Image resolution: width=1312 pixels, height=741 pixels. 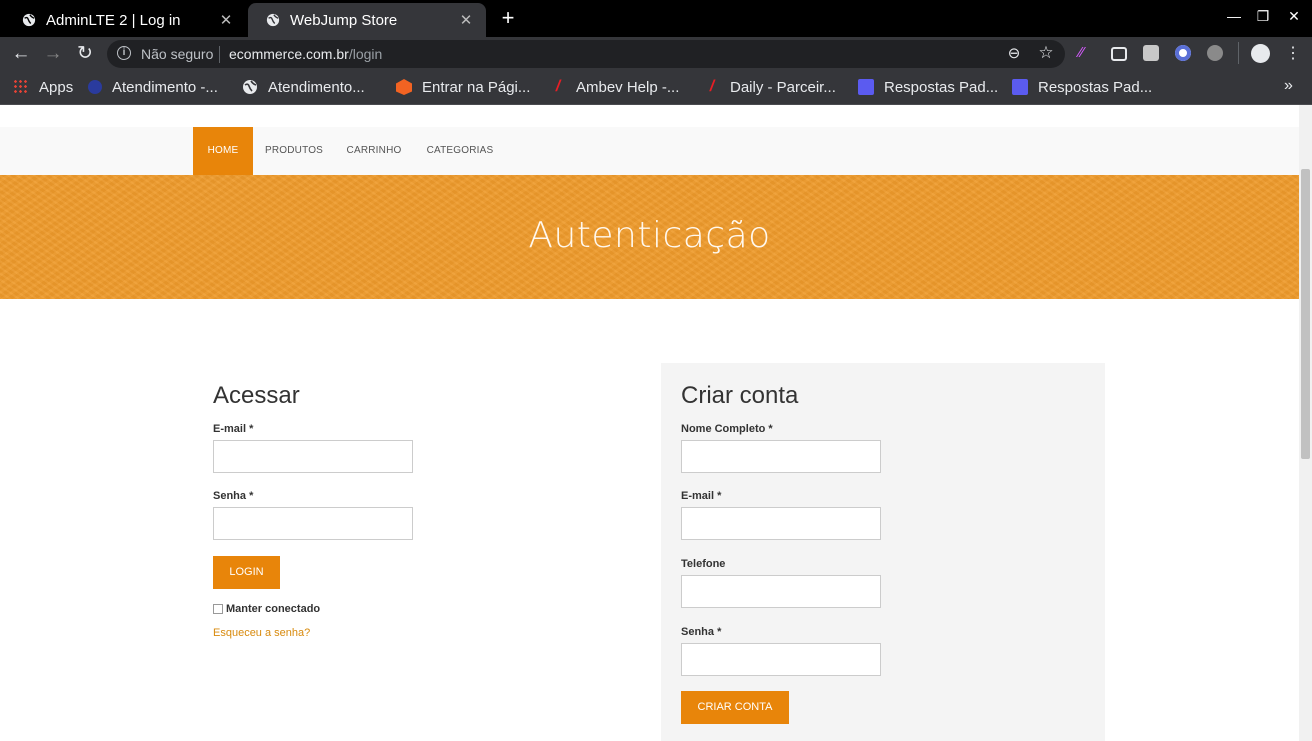 I want to click on tab-webjump: WebJump Store ✕, so click(x=367, y=20).